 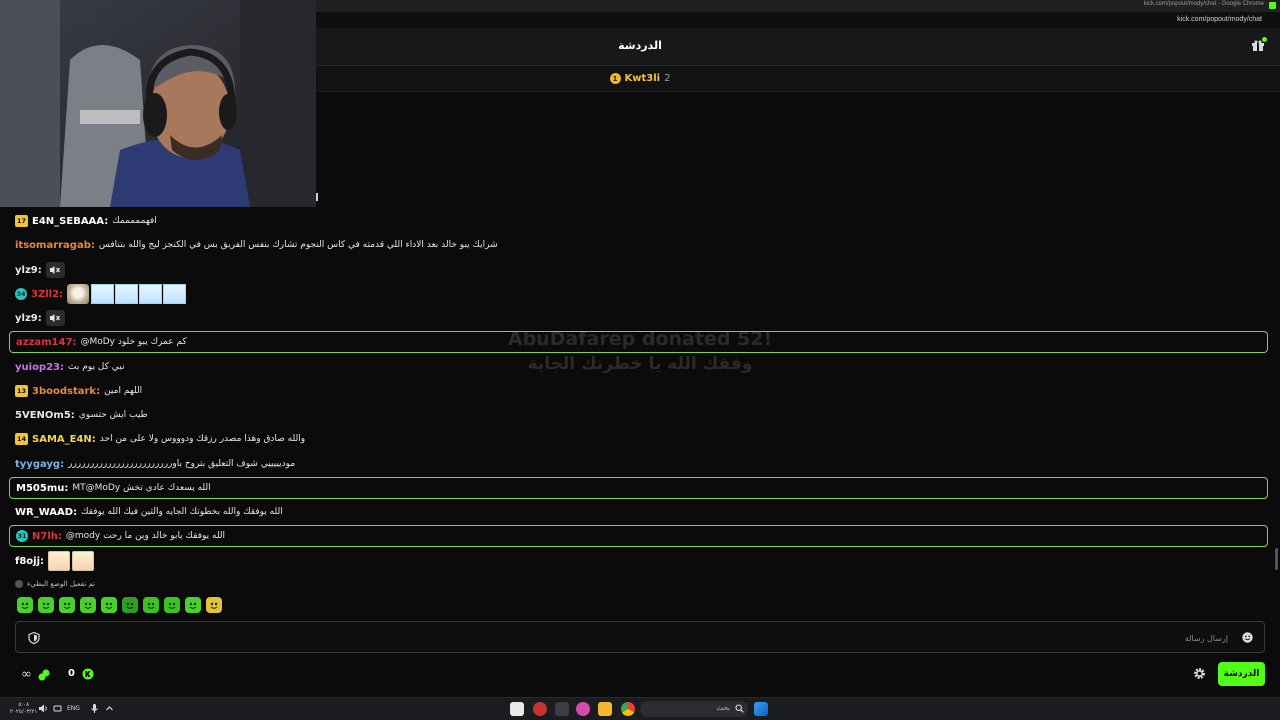 I want to click on chat-message: 34 3Zll2:, so click(x=641, y=294).